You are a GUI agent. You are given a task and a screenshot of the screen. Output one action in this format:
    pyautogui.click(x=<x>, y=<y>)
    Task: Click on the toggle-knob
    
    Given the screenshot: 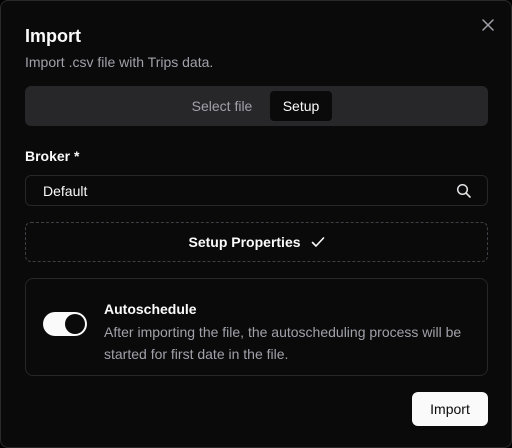 What is the action you would take?
    pyautogui.click(x=75, y=324)
    